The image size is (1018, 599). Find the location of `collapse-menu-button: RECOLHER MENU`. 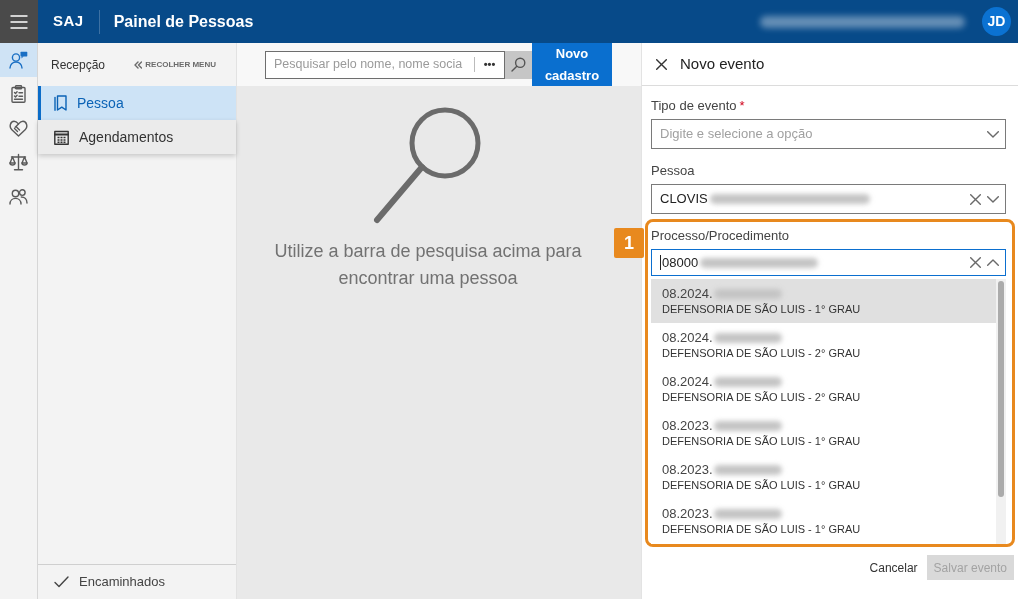

collapse-menu-button: RECOLHER MENU is located at coordinates (175, 64).